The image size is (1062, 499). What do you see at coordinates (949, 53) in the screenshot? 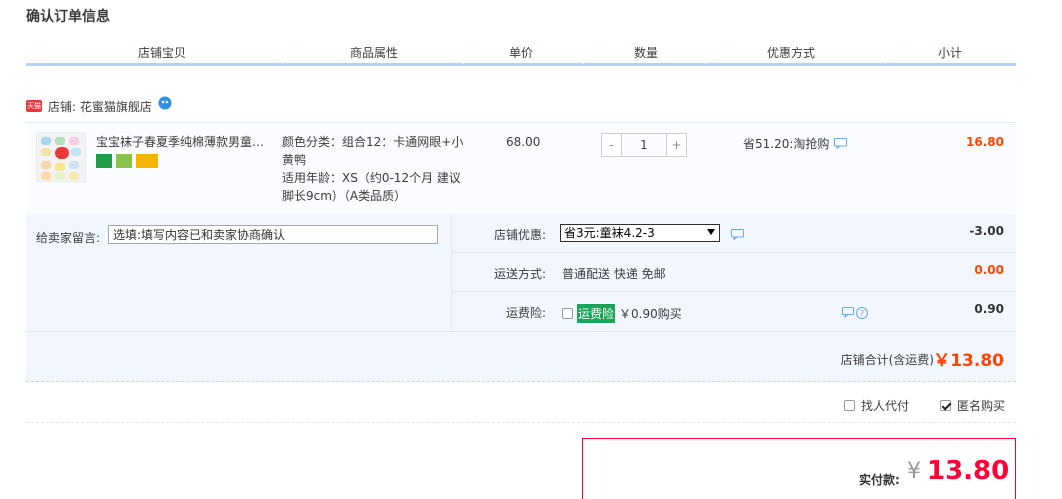
I see `col-subtotal: 小计` at bounding box center [949, 53].